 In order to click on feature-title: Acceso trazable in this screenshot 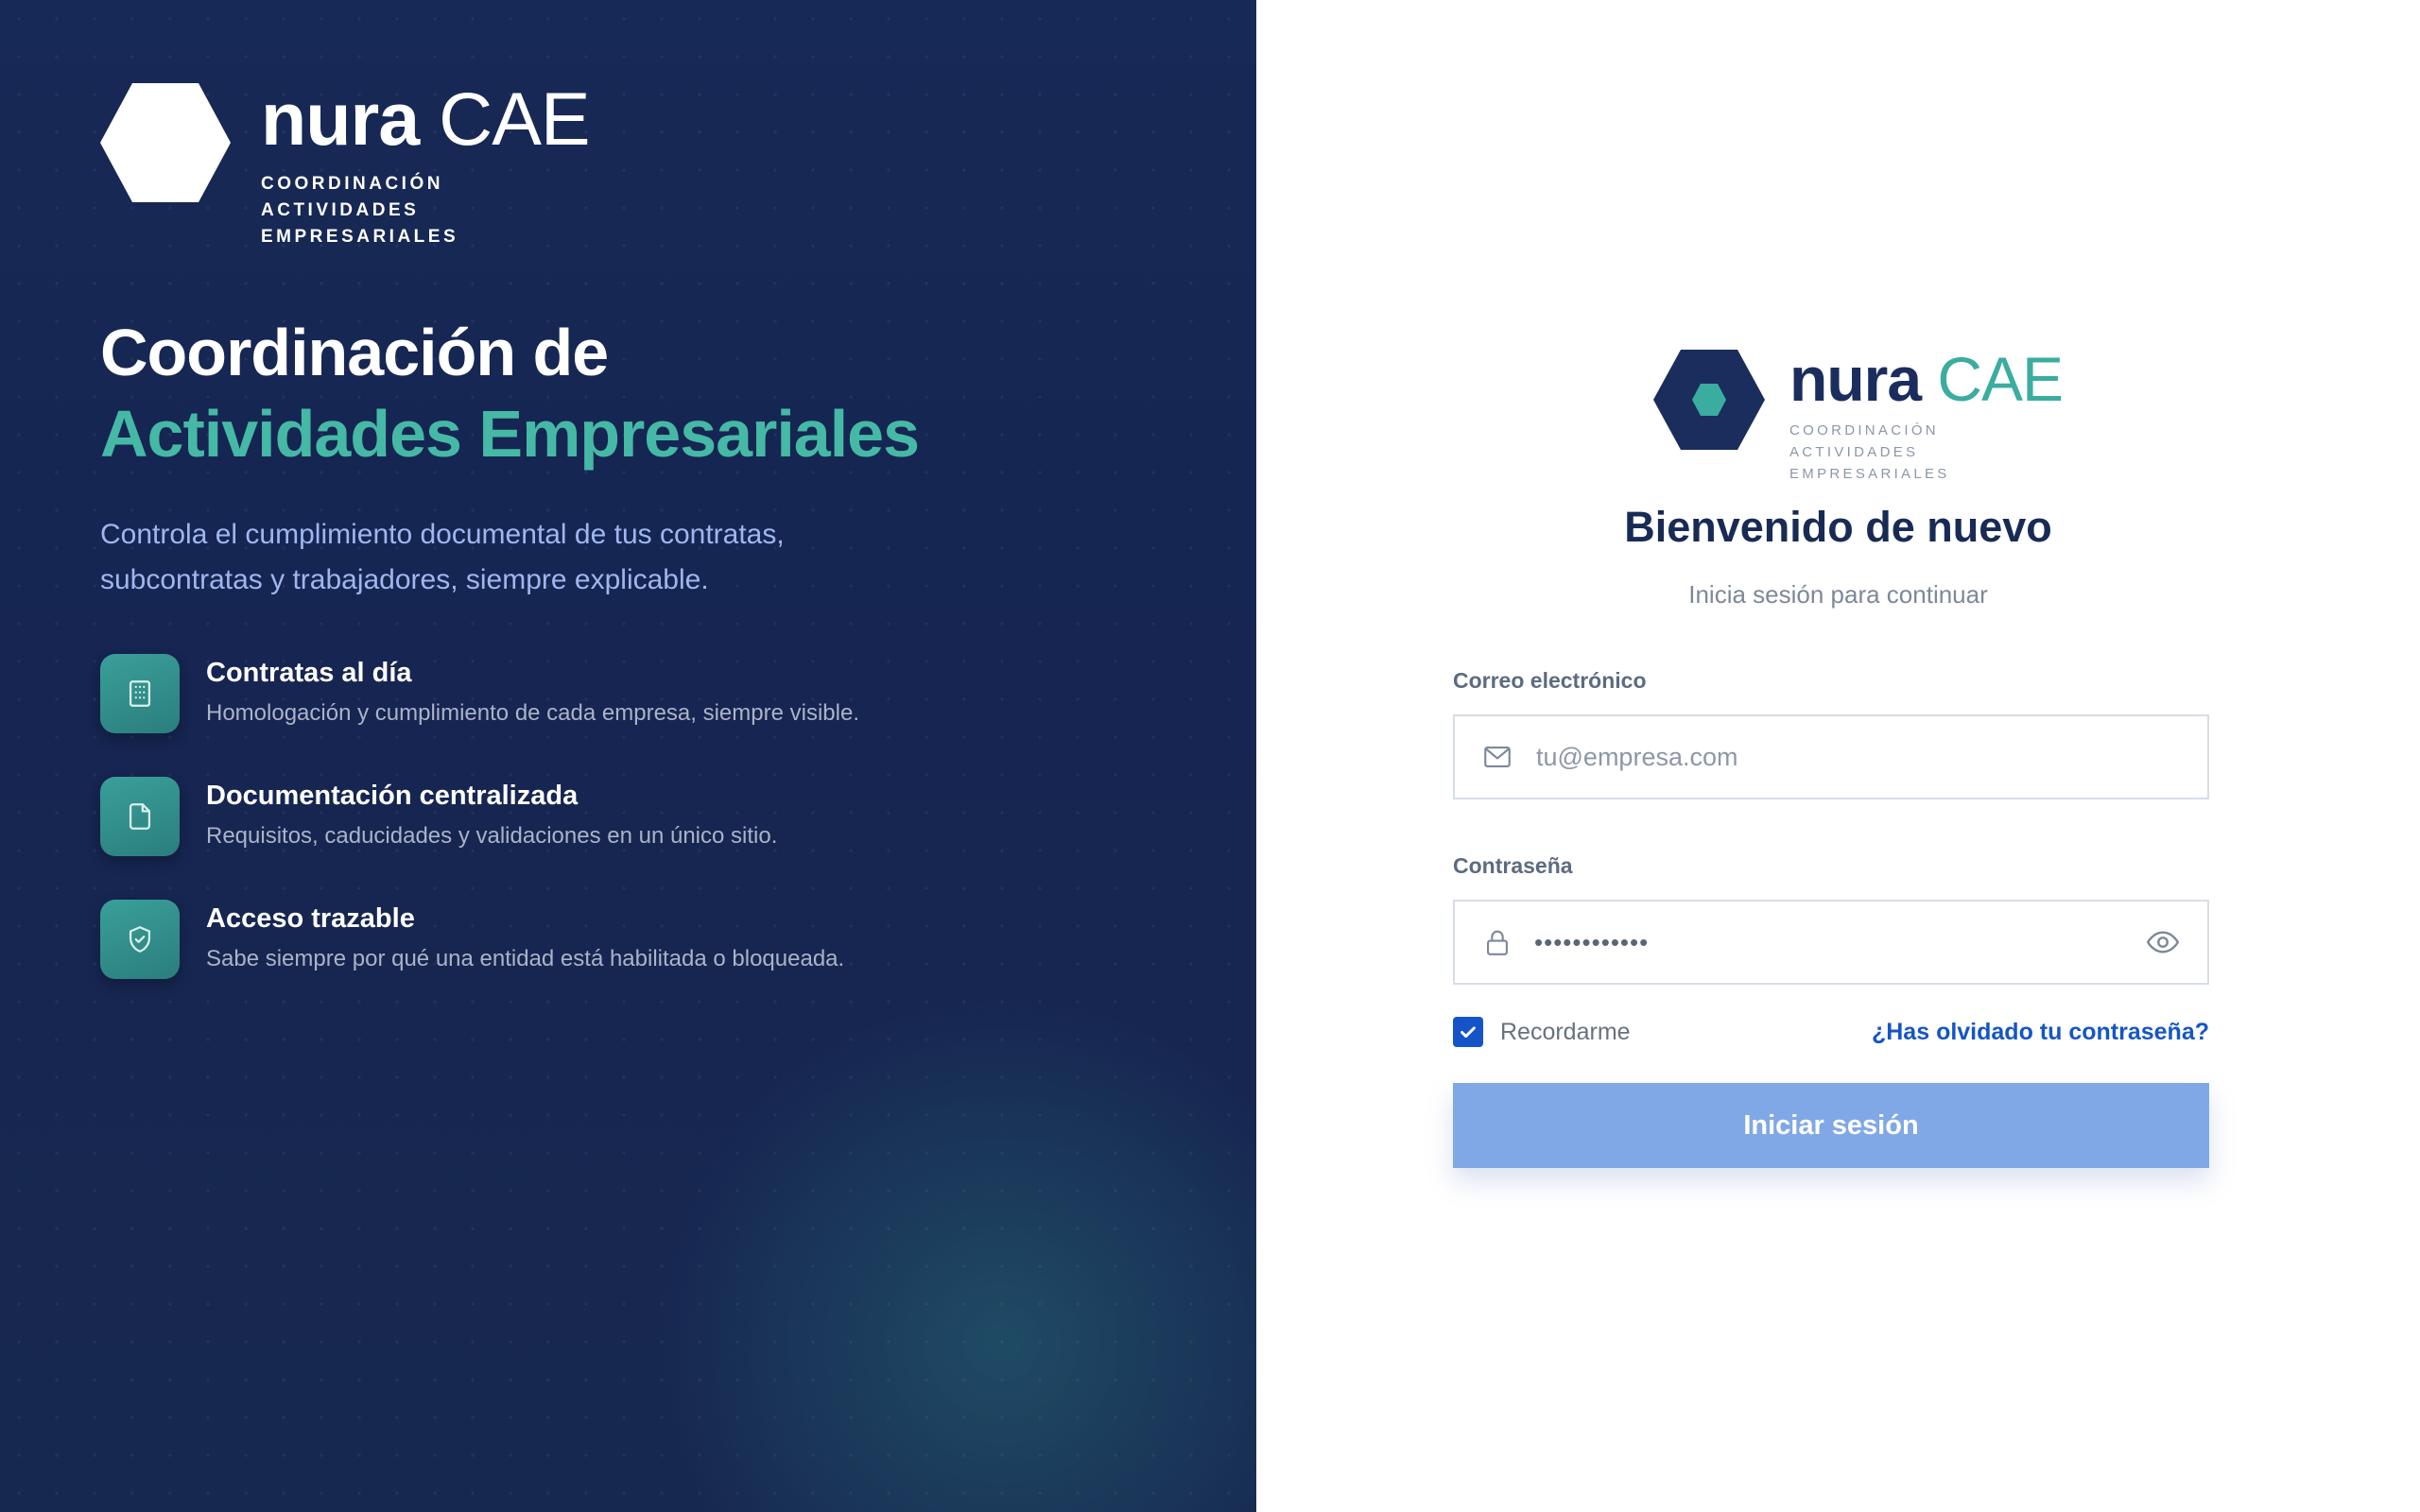, I will do `click(310, 918)`.